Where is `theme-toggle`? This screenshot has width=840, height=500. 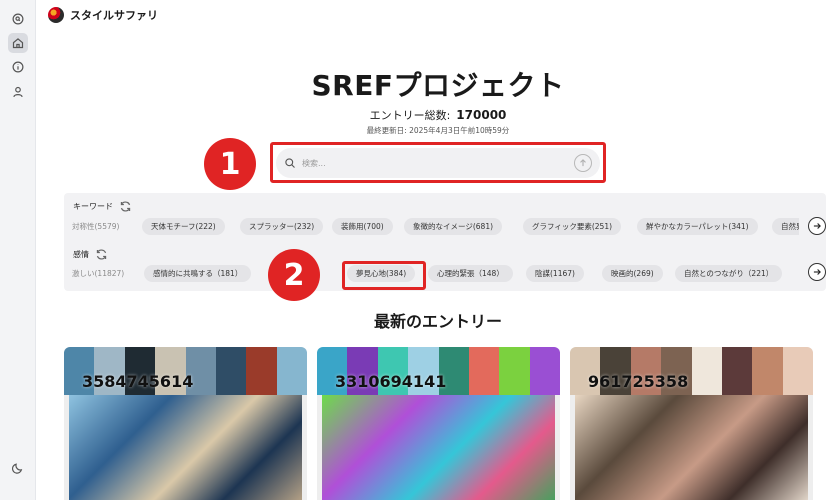
theme-toggle is located at coordinates (18, 468).